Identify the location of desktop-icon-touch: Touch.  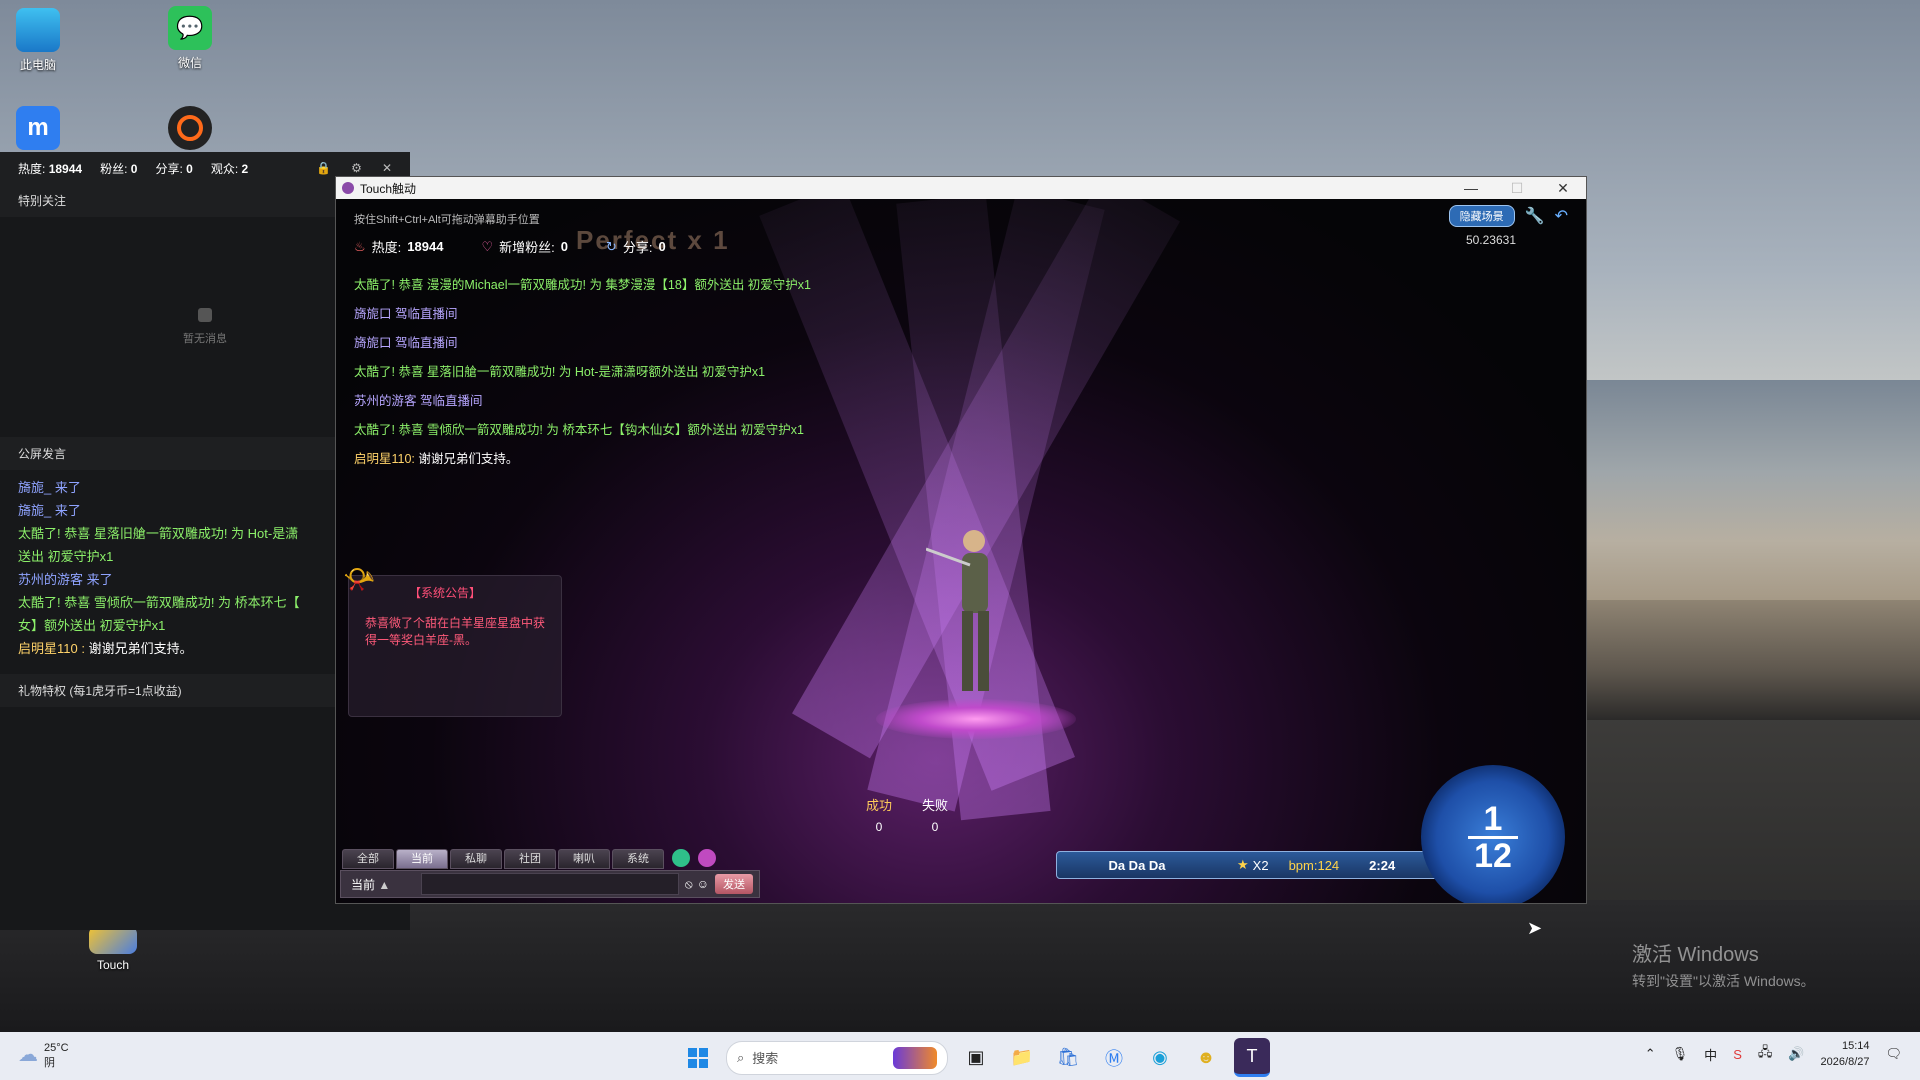
(113, 949).